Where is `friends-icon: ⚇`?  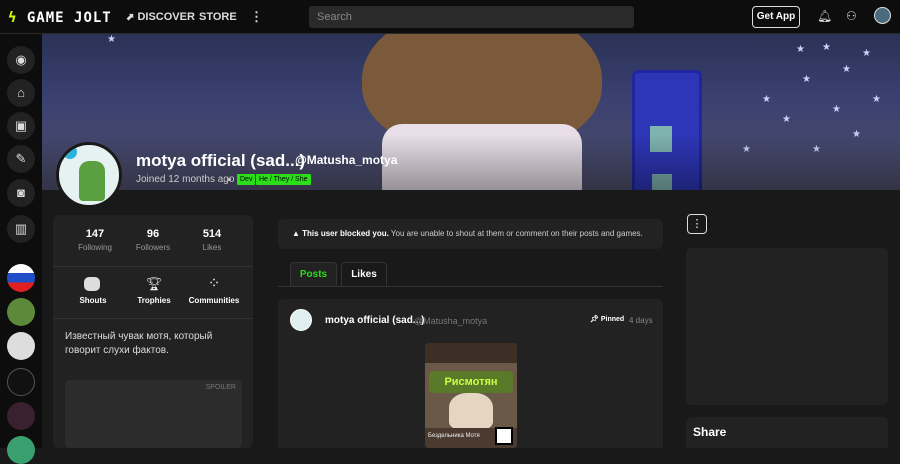
friends-icon: ⚇ is located at coordinates (851, 16).